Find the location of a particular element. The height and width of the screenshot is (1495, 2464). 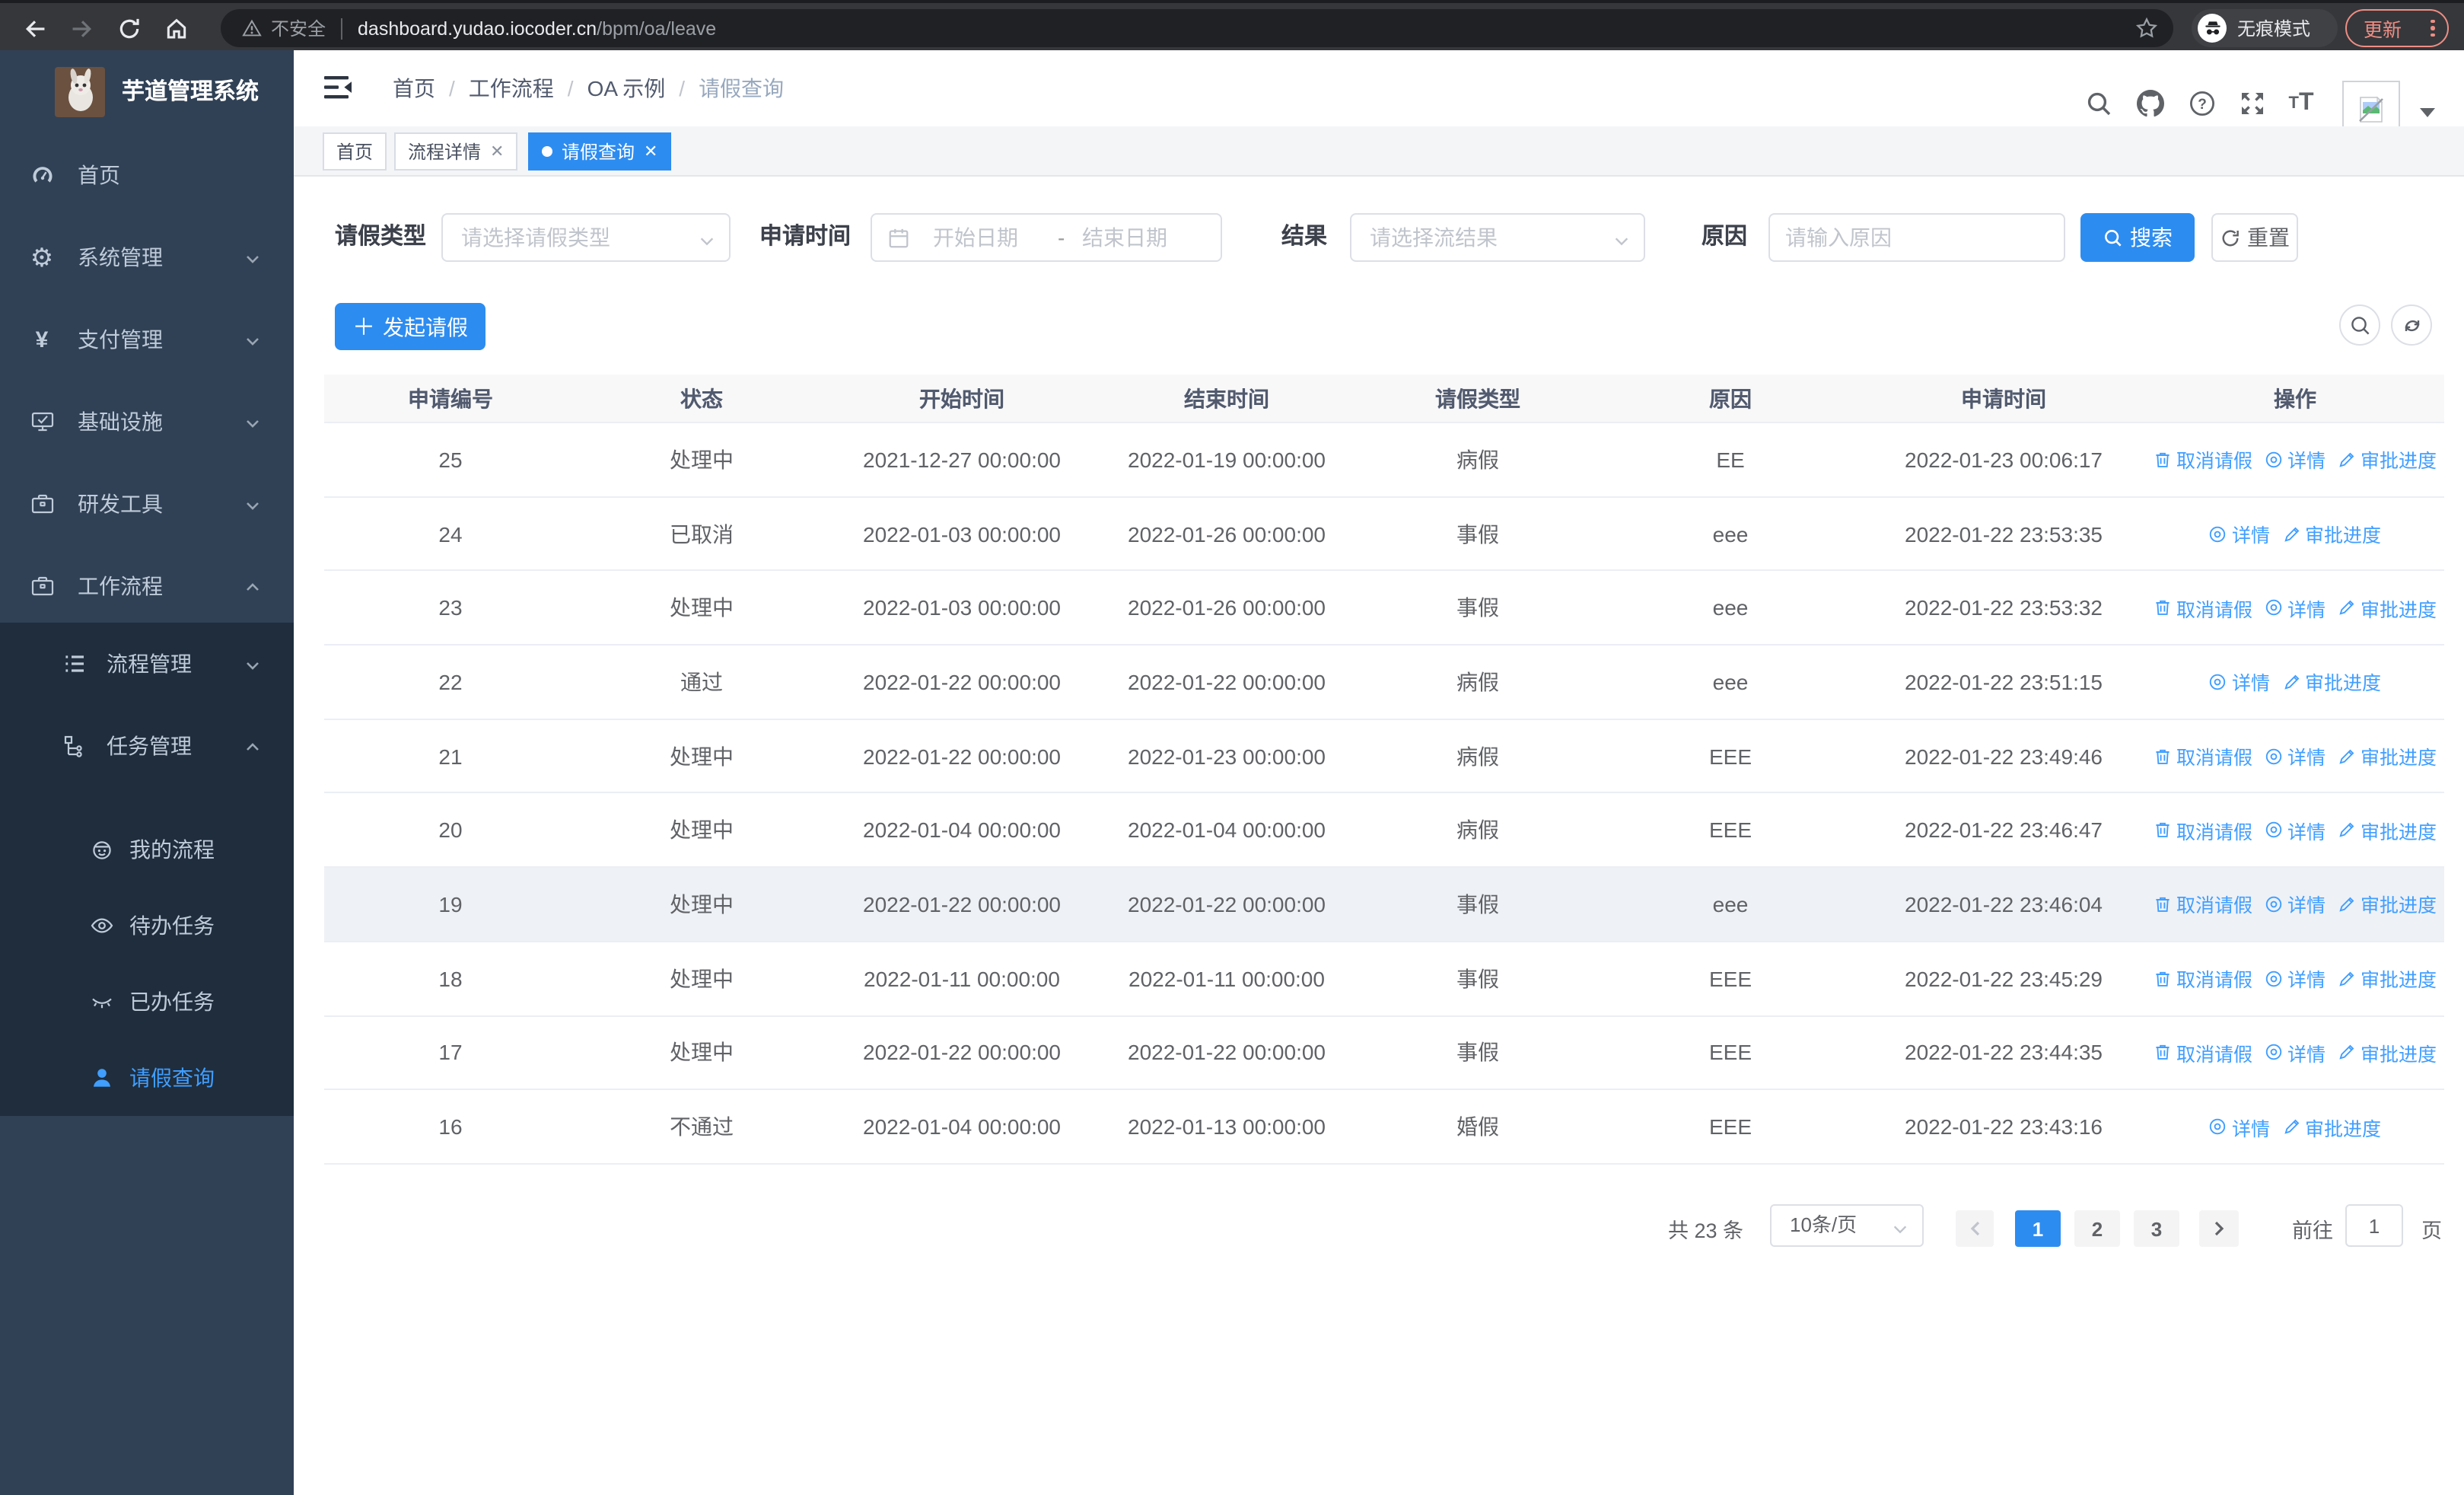

result-select: 请选择流结果 is located at coordinates (1497, 237).